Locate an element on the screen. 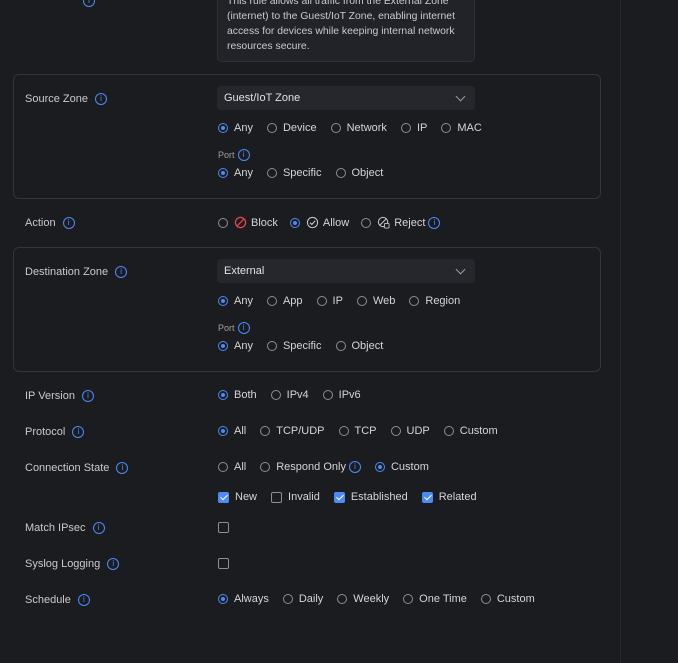  protocol-tcp-udp: TCP/UDP is located at coordinates (292, 431).